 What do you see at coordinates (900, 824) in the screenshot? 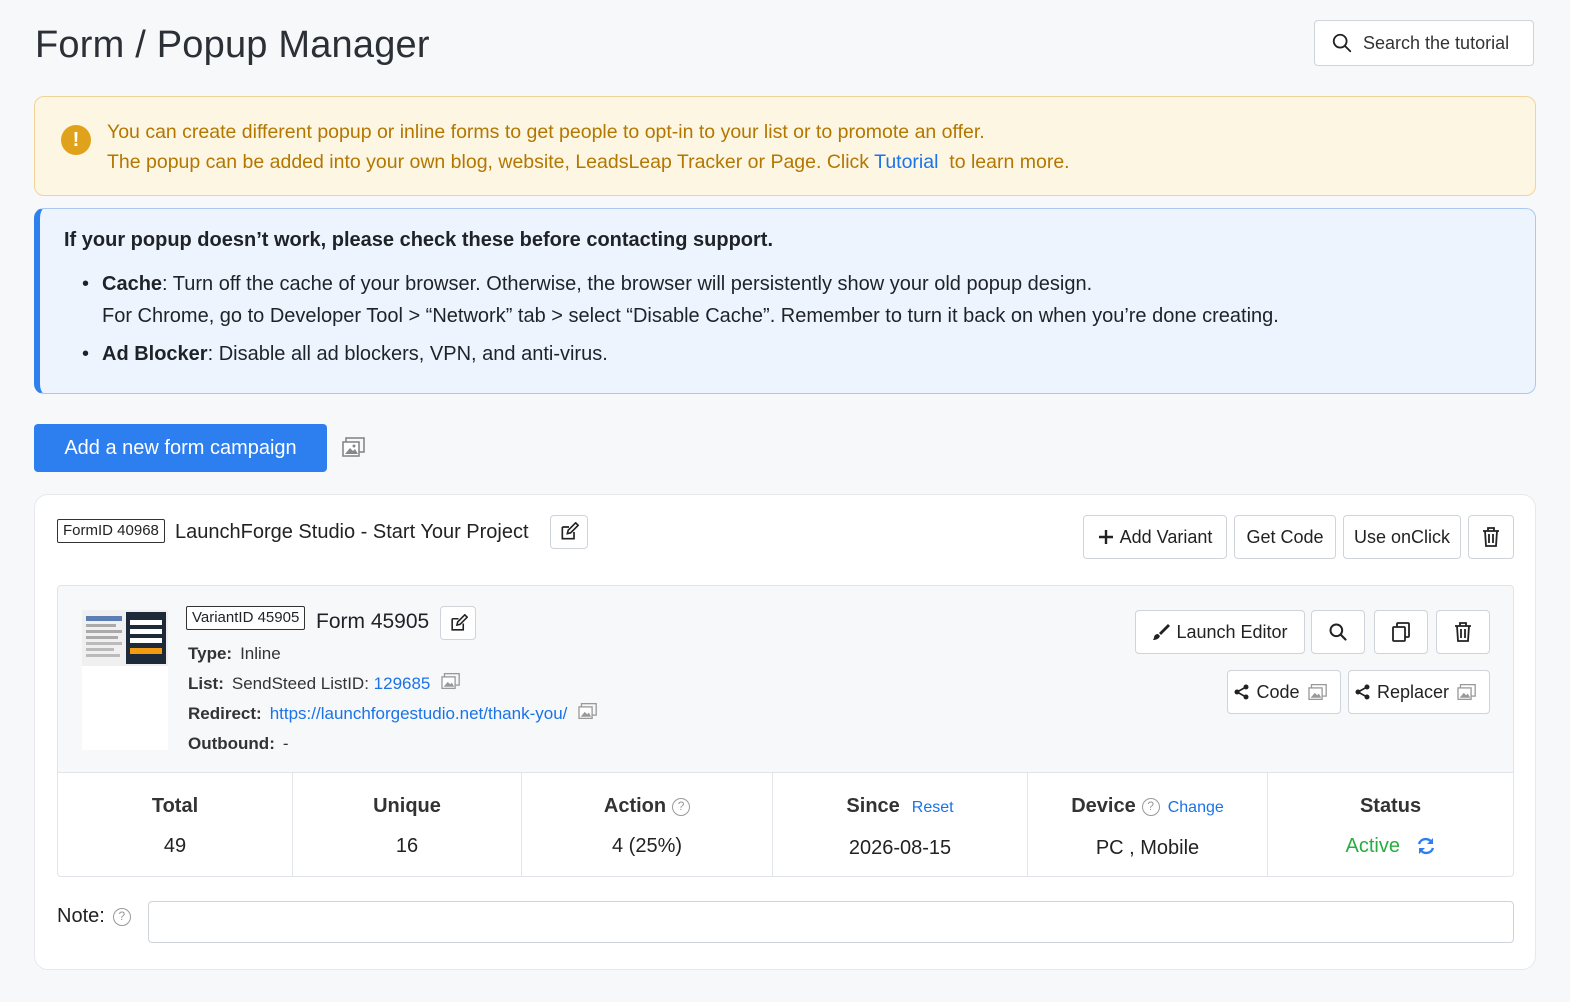
I see `stat-since: Since Reset 2026-08-15` at bounding box center [900, 824].